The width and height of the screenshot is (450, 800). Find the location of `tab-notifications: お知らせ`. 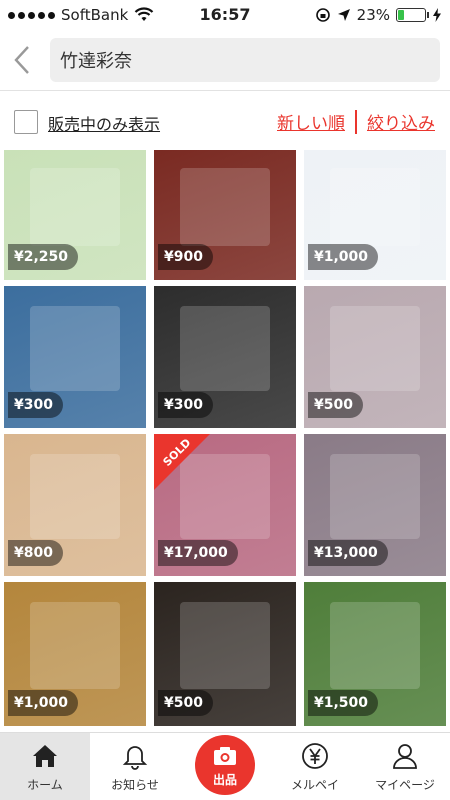

tab-notifications: お知らせ is located at coordinates (135, 766).